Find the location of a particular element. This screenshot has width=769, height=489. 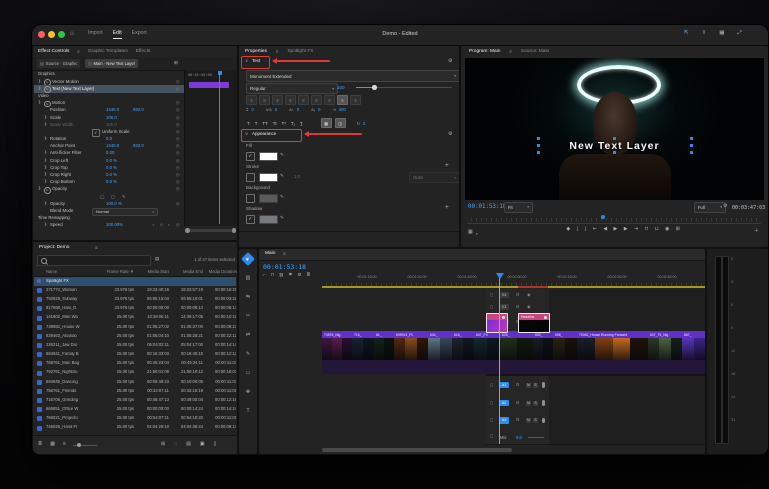

tab-width-control: ⇥ 400 is located at coordinates (338, 109).